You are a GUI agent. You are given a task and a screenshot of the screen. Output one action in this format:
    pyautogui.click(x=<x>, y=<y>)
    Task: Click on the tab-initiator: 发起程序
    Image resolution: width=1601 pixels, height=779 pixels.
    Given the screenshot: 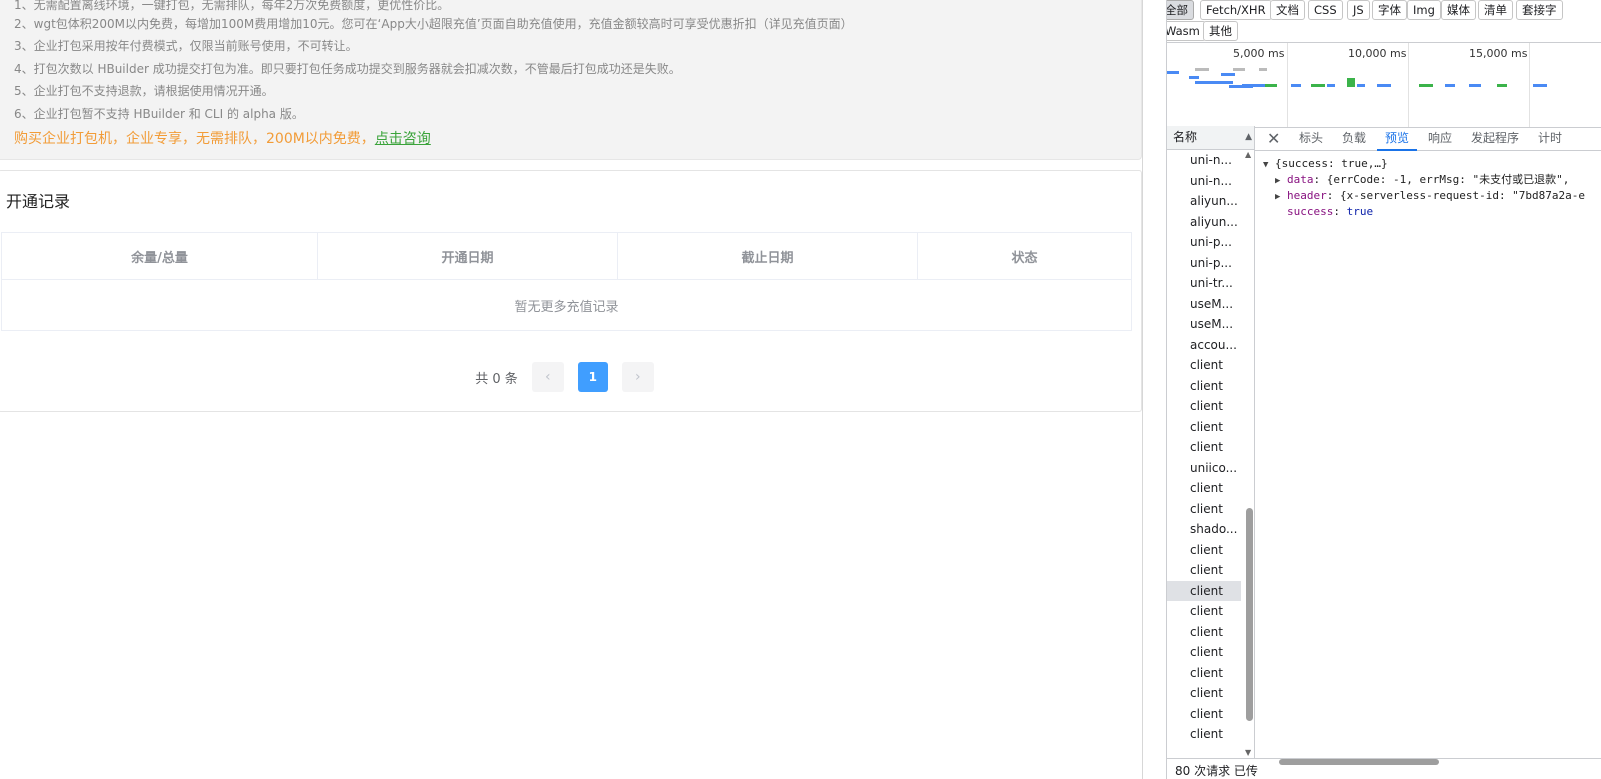 What is the action you would take?
    pyautogui.click(x=1495, y=138)
    